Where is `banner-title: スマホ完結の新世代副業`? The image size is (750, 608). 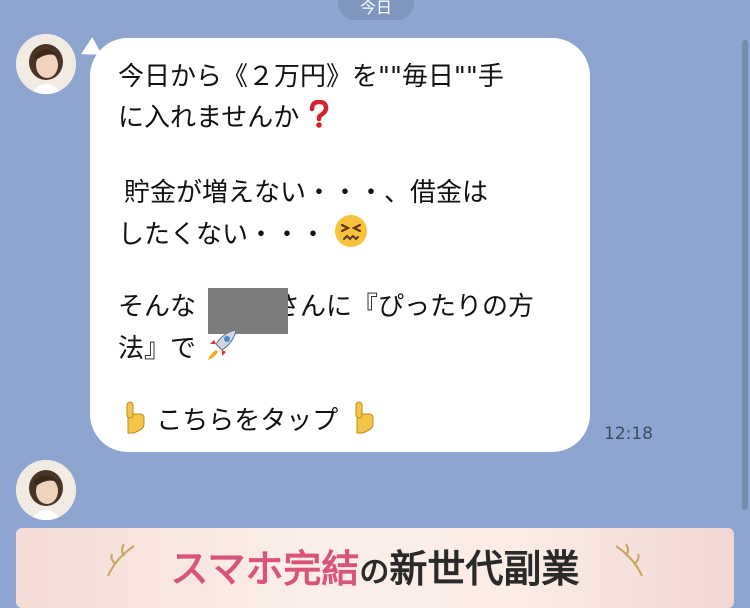
banner-title: スマホ完結の新世代副業 is located at coordinates (375, 565).